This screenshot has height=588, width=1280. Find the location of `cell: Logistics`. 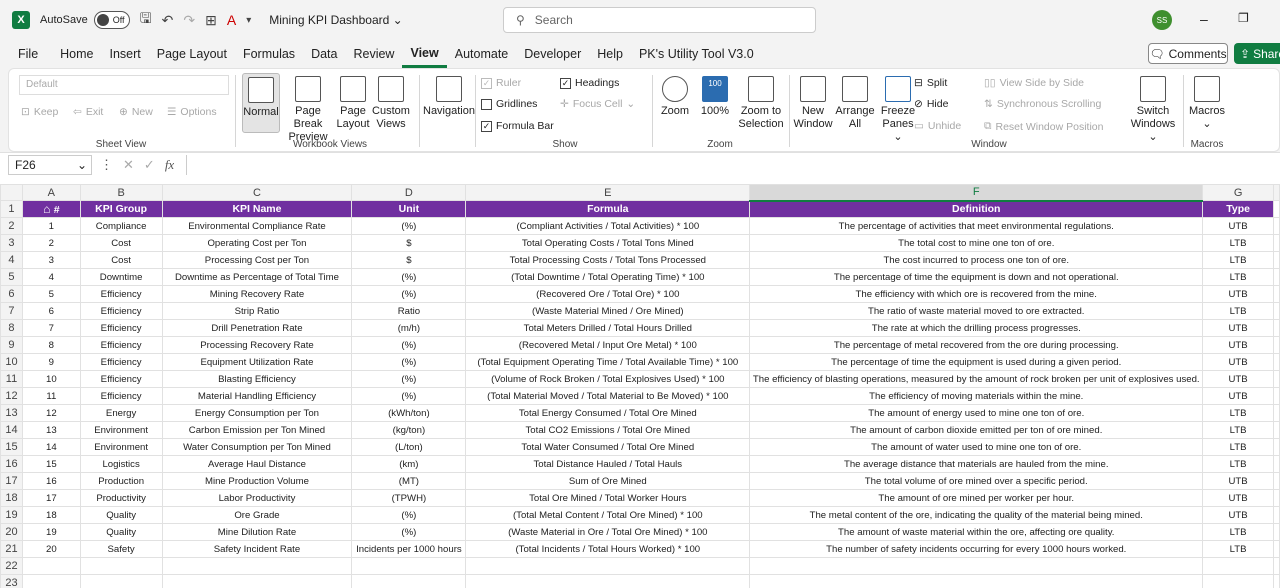

cell: Logistics is located at coordinates (121, 464).